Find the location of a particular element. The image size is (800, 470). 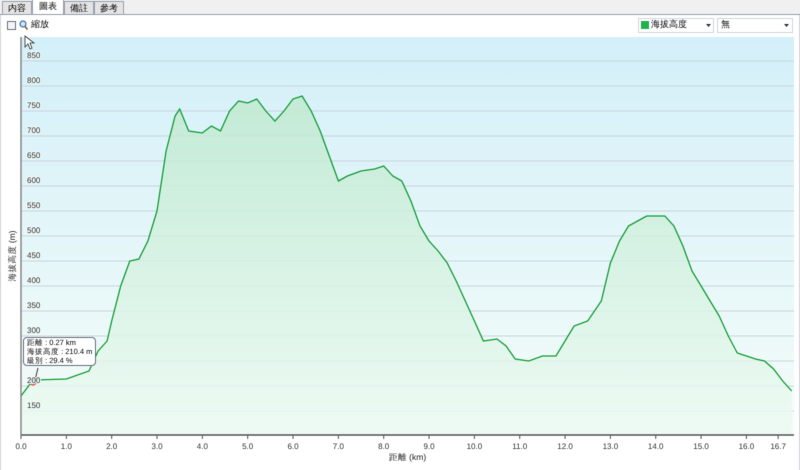

tab: 内容 is located at coordinates (17, 7).